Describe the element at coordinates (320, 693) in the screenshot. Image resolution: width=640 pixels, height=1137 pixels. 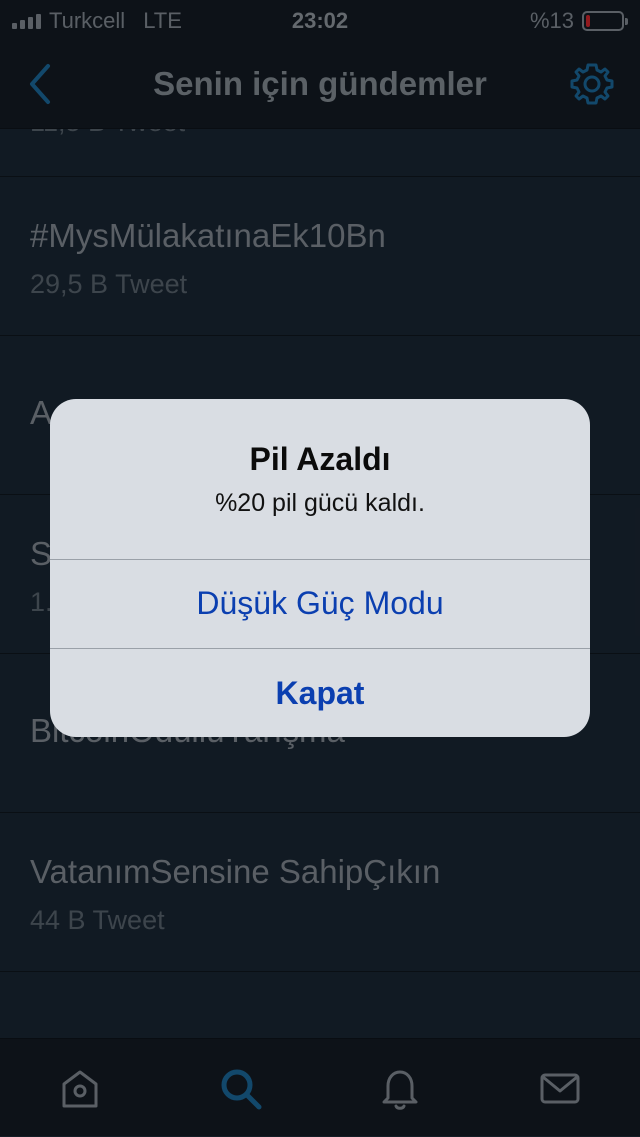
I see `close-button: Kapat` at that location.